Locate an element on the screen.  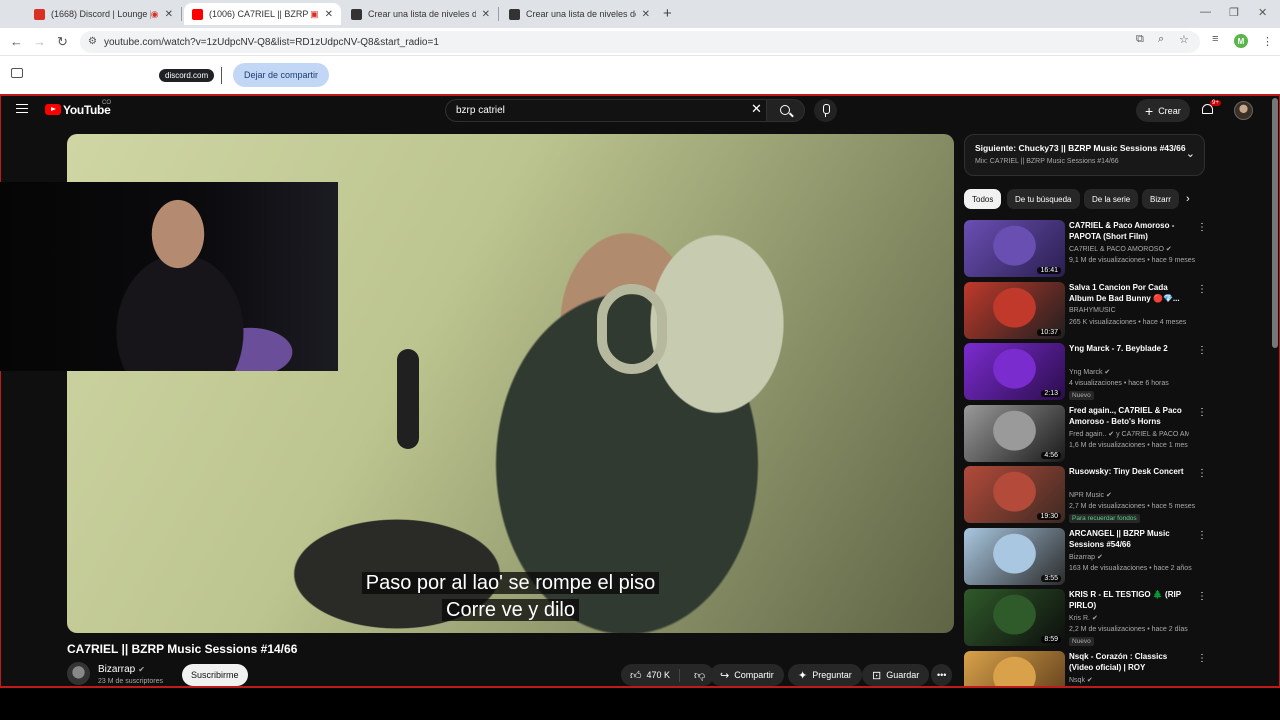
forward-icon: → is located at coordinates (39, 41).